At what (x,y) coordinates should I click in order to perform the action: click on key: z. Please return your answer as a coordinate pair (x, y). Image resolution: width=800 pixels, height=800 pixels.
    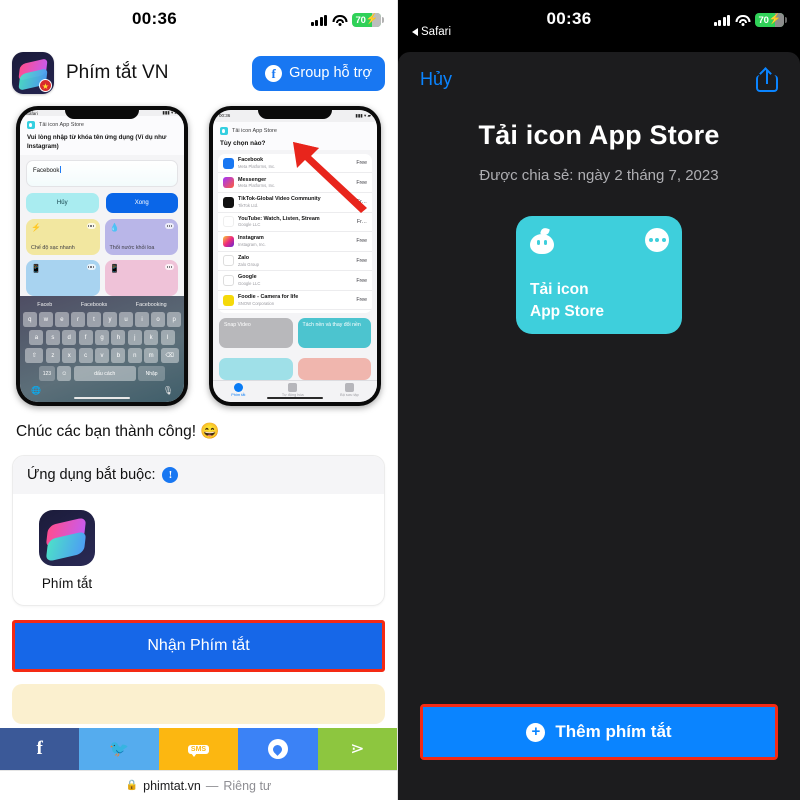
    Looking at the image, I should click on (52, 355).